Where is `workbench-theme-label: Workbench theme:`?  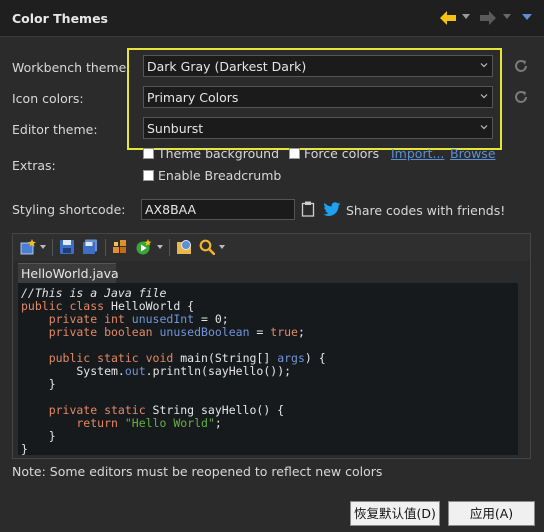
workbench-theme-label: Workbench theme: is located at coordinates (71, 67).